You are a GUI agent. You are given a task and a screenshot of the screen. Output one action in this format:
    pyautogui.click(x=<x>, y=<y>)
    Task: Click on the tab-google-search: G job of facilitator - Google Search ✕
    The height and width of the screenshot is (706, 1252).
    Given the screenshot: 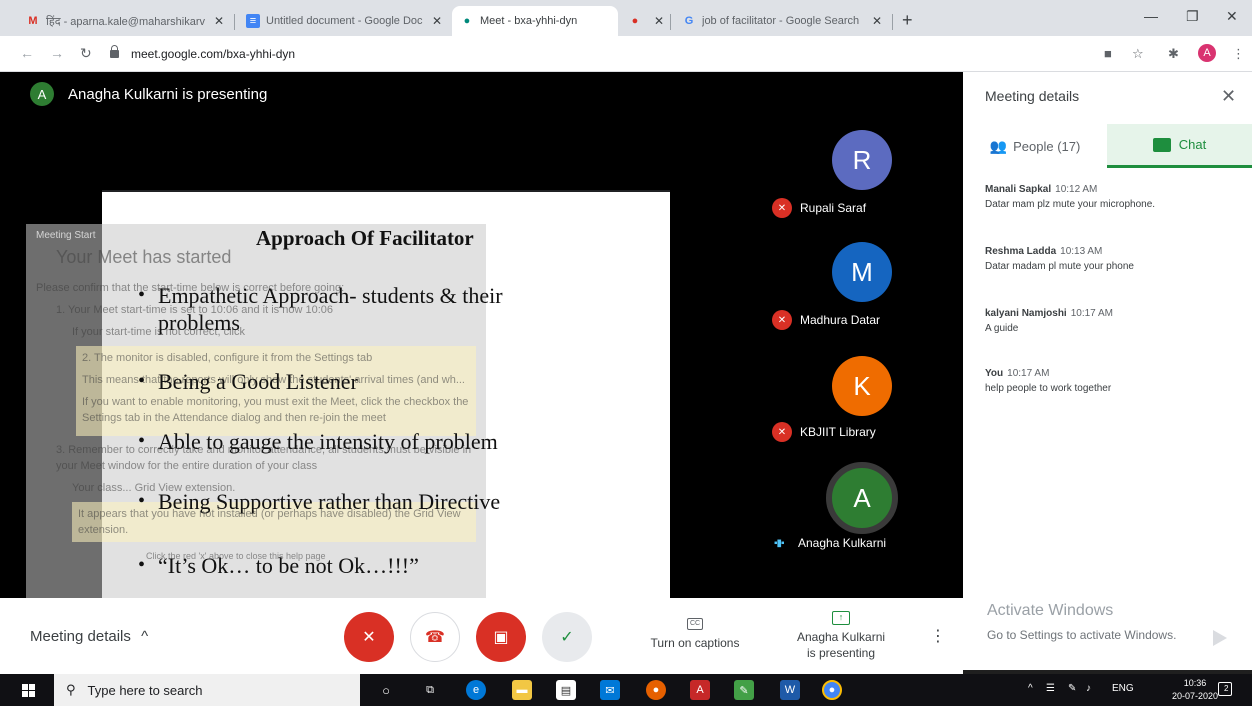 What is the action you would take?
    pyautogui.click(x=782, y=21)
    